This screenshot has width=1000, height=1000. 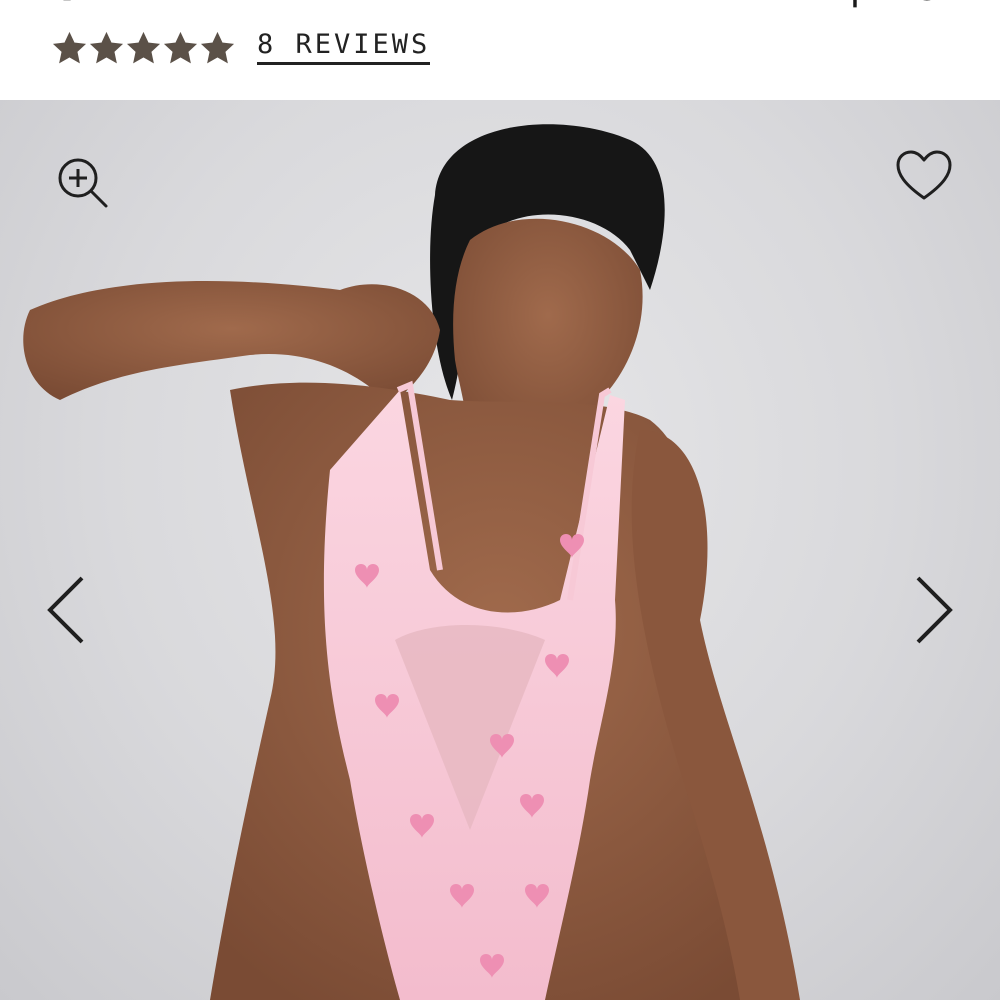 I want to click on previous-image-button, so click(x=67, y=610).